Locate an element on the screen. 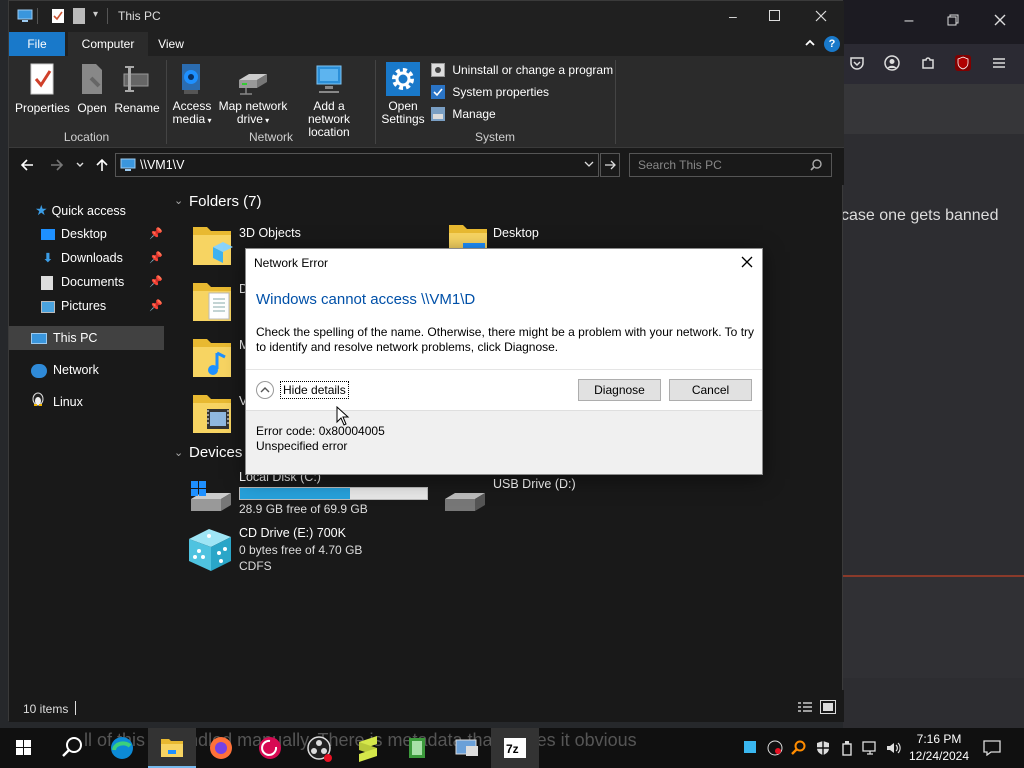 The height and width of the screenshot is (768, 1024). clock-time: 7:16 PM is located at coordinates (939, 739).